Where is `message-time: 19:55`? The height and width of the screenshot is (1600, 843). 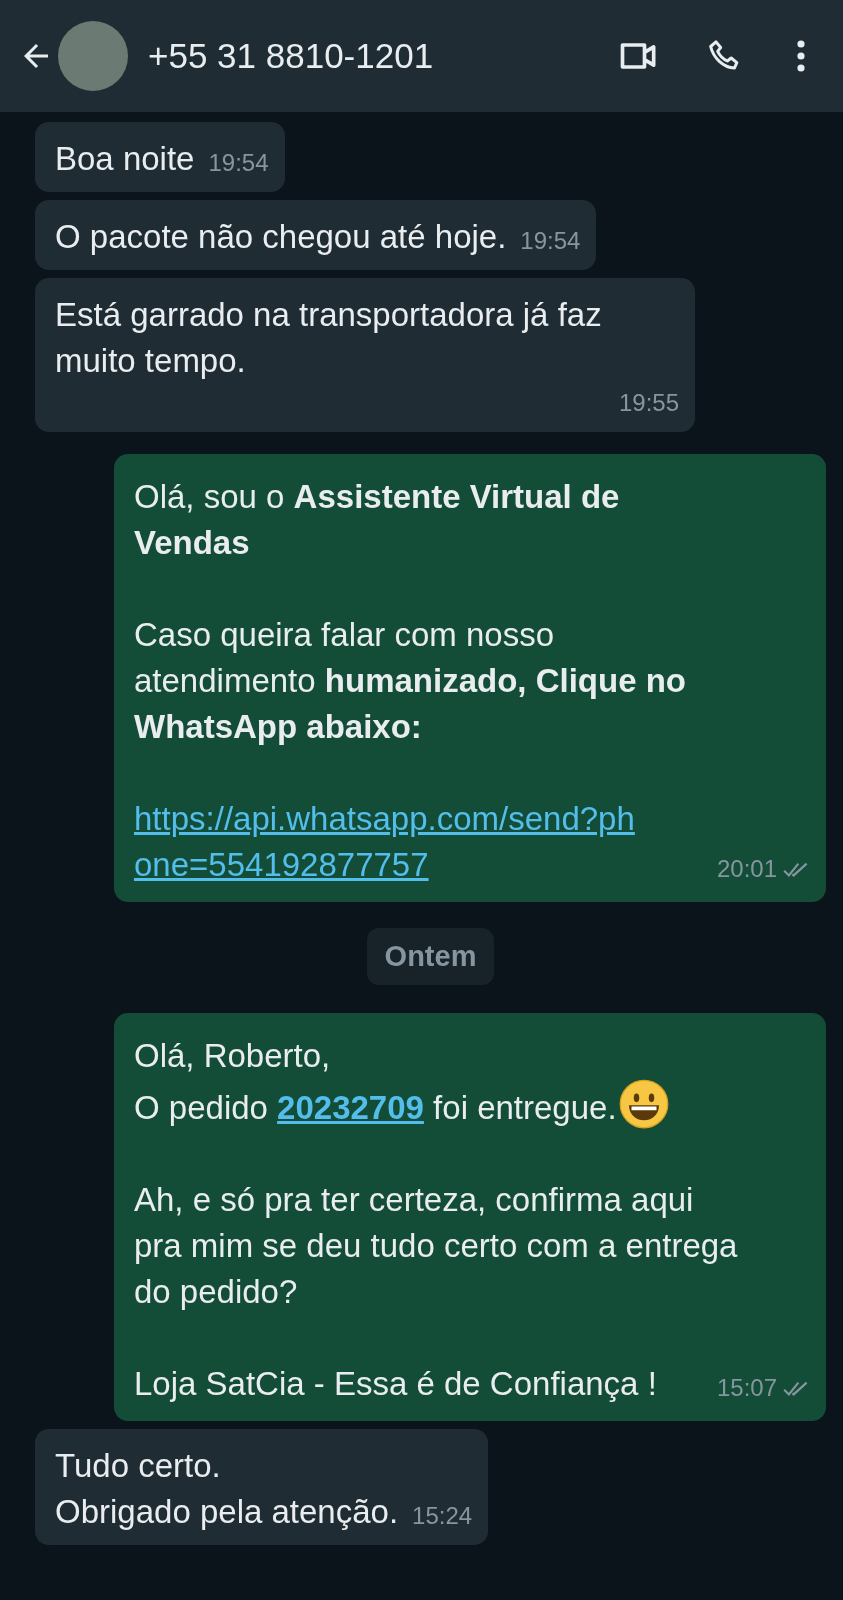
message-time: 19:55 is located at coordinates (648, 403).